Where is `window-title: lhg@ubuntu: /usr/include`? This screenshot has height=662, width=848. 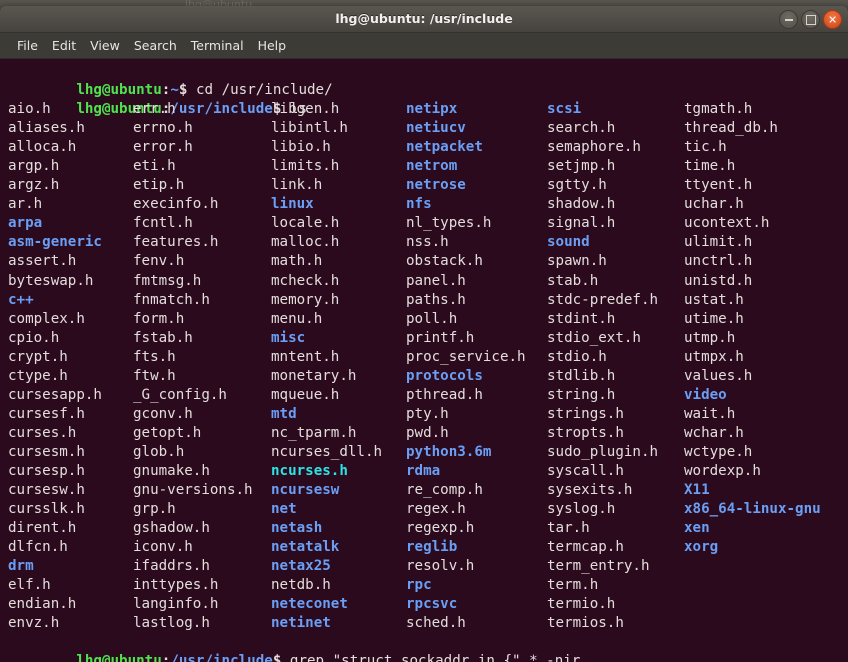 window-title: lhg@ubuntu: /usr/include is located at coordinates (424, 18).